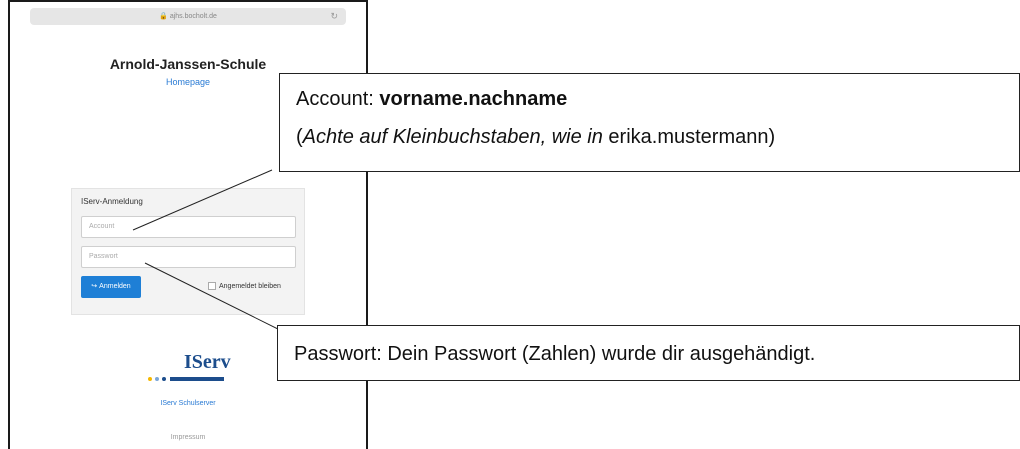 The width and height of the screenshot is (1020, 449). I want to click on account-input: Account, so click(188, 227).